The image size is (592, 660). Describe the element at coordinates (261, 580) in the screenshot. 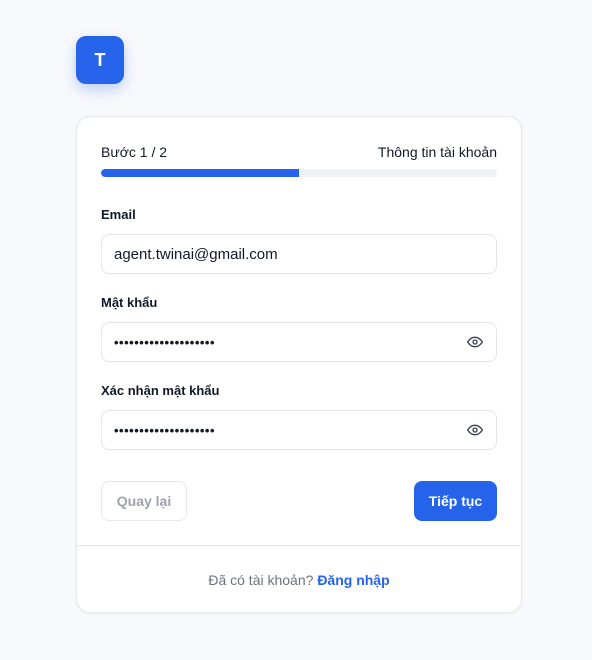

I see `login-prompt-text: Đã có tài khoản?` at that location.